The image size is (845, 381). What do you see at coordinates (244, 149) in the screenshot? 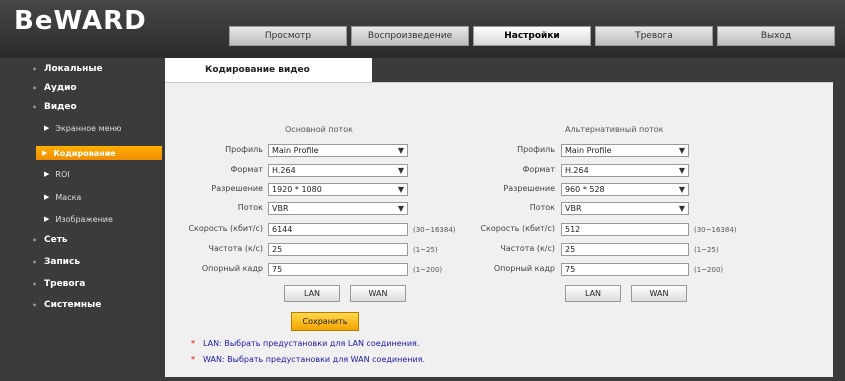
I see `main-profile-label: Профиль` at bounding box center [244, 149].